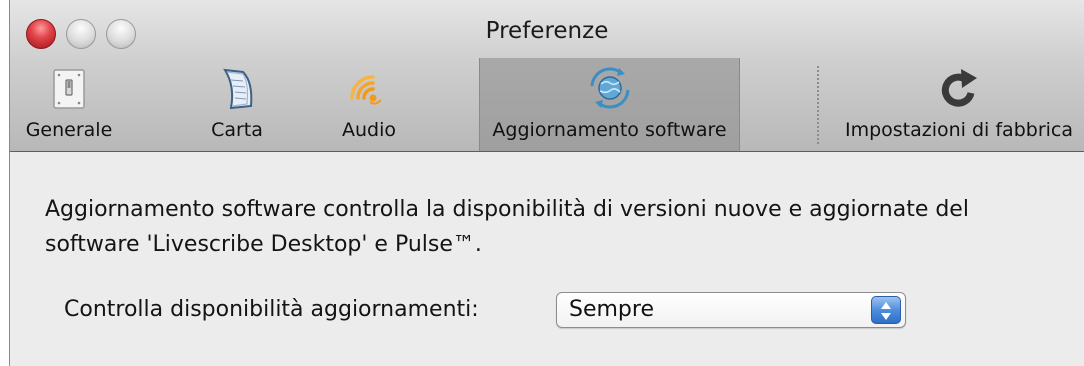  I want to click on tab-audio: Audio, so click(369, 104).